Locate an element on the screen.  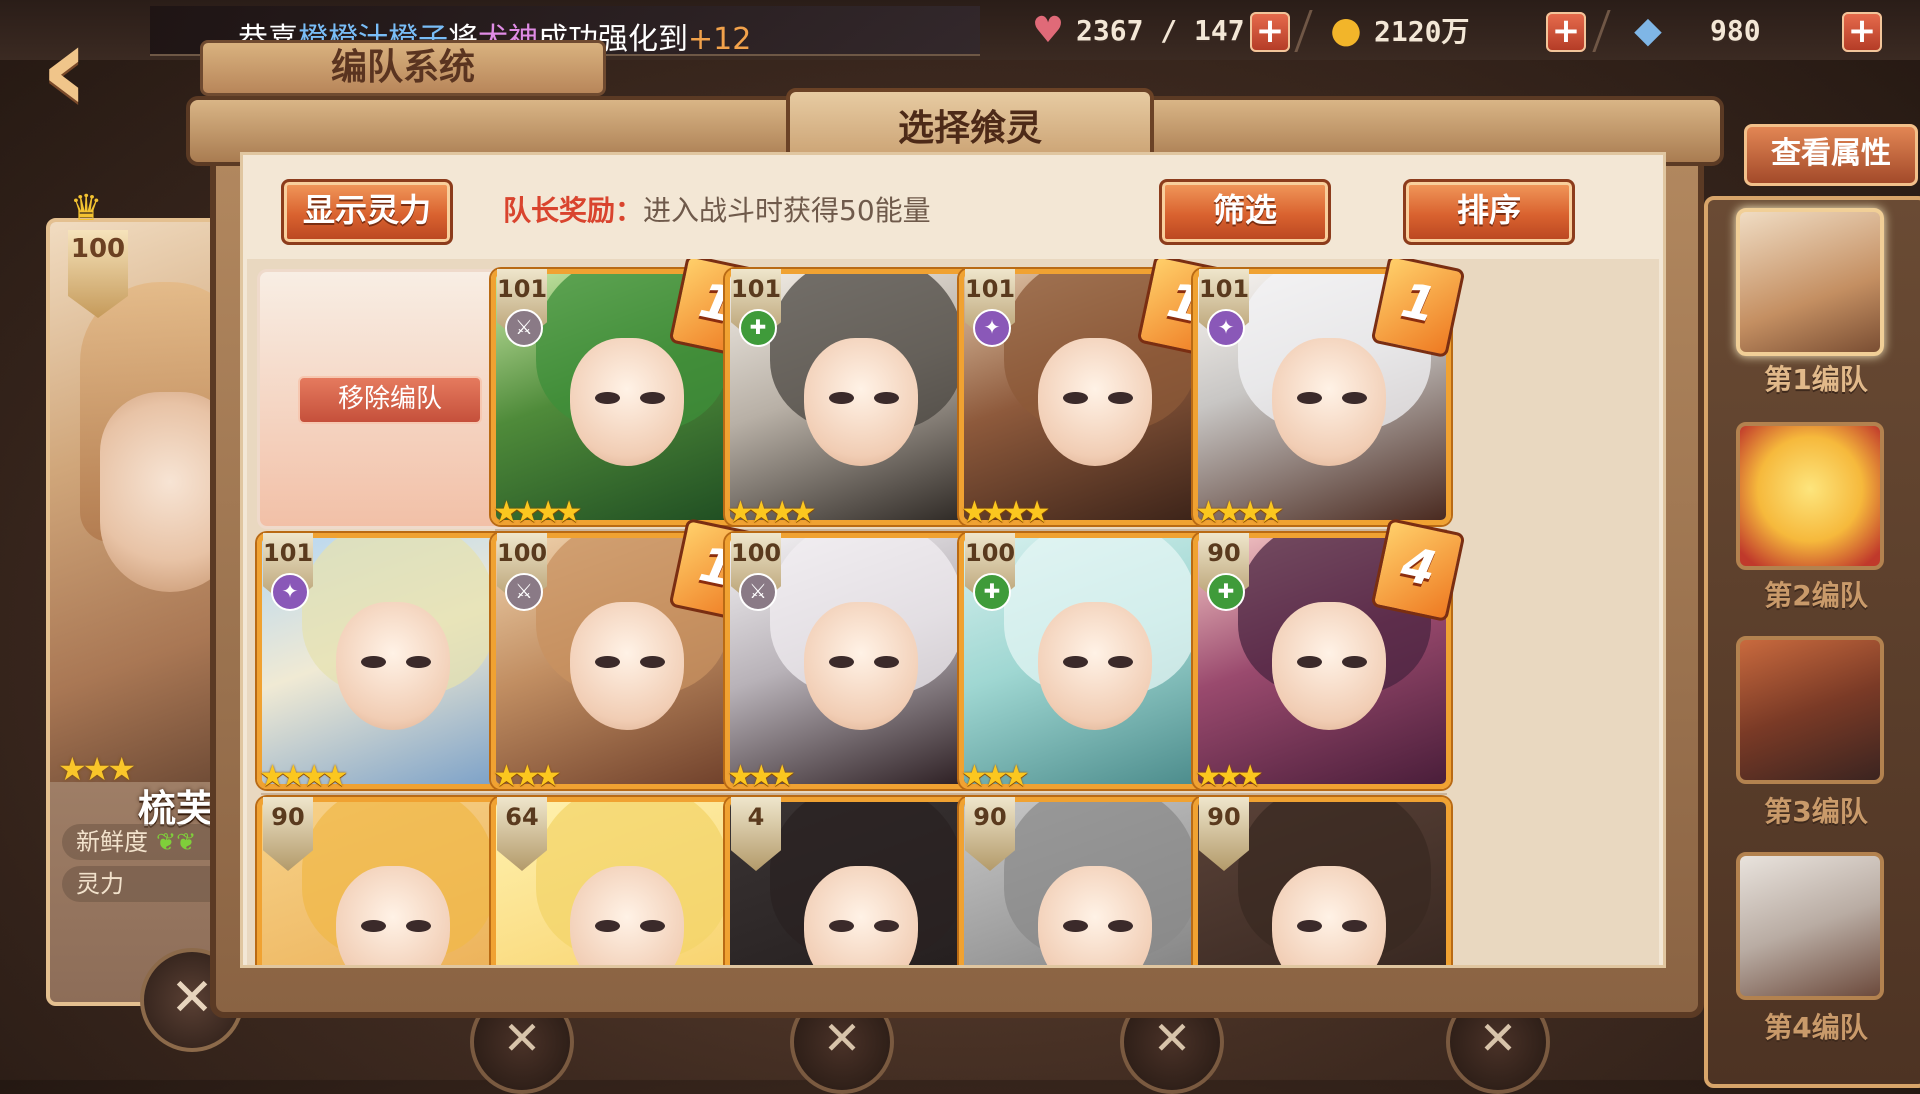
spirit-card: 4 is located at coordinates (855, 881).